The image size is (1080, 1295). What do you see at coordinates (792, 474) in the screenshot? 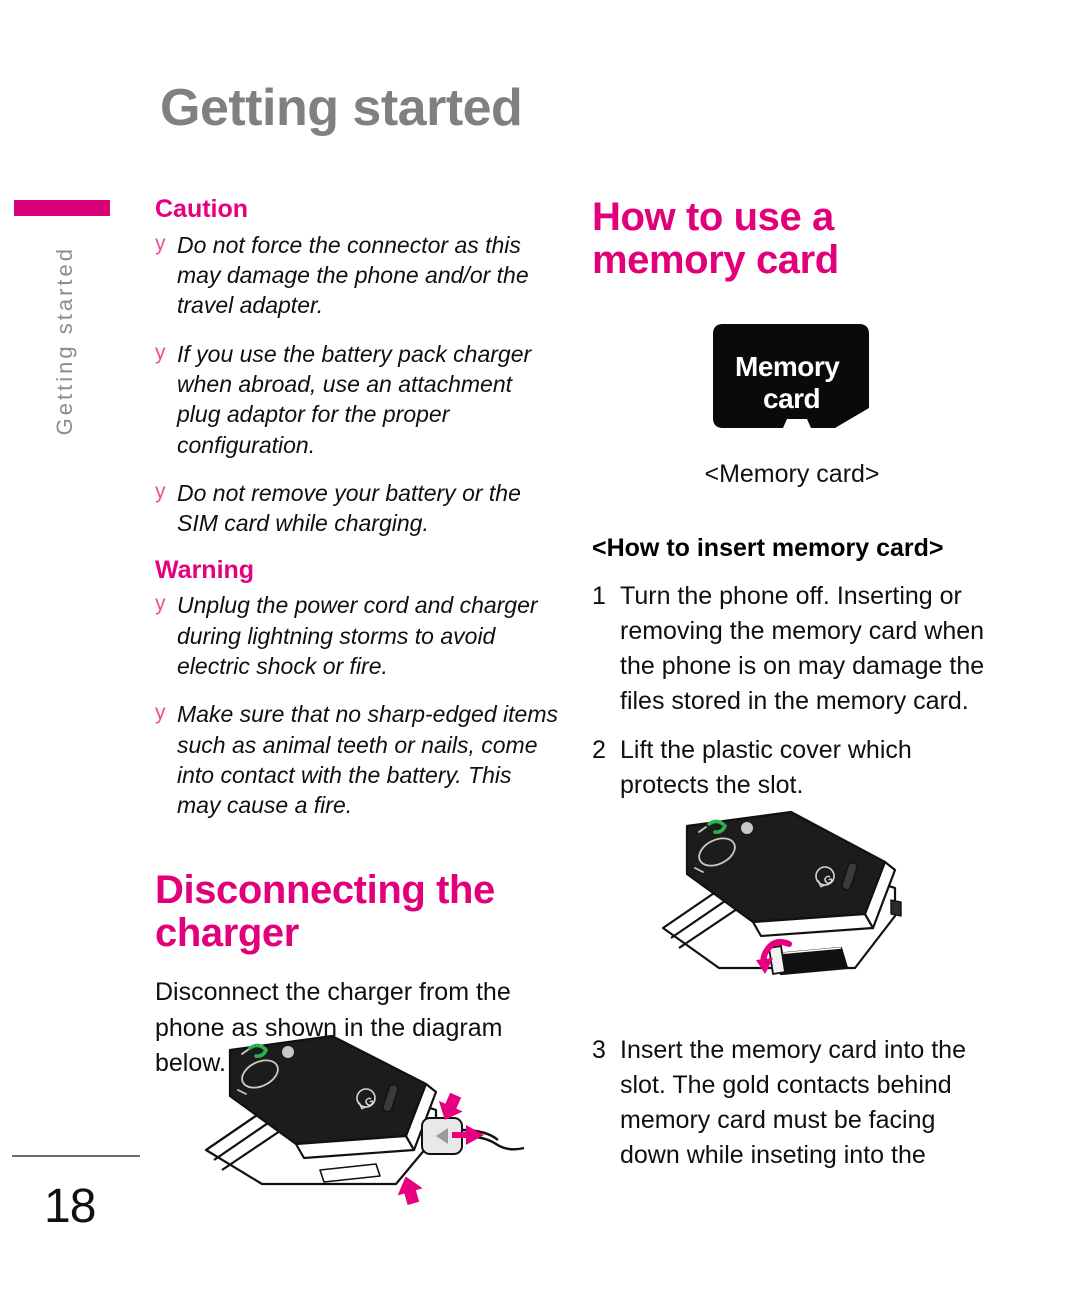
I see `memory-card-caption: <Memory card>` at bounding box center [792, 474].